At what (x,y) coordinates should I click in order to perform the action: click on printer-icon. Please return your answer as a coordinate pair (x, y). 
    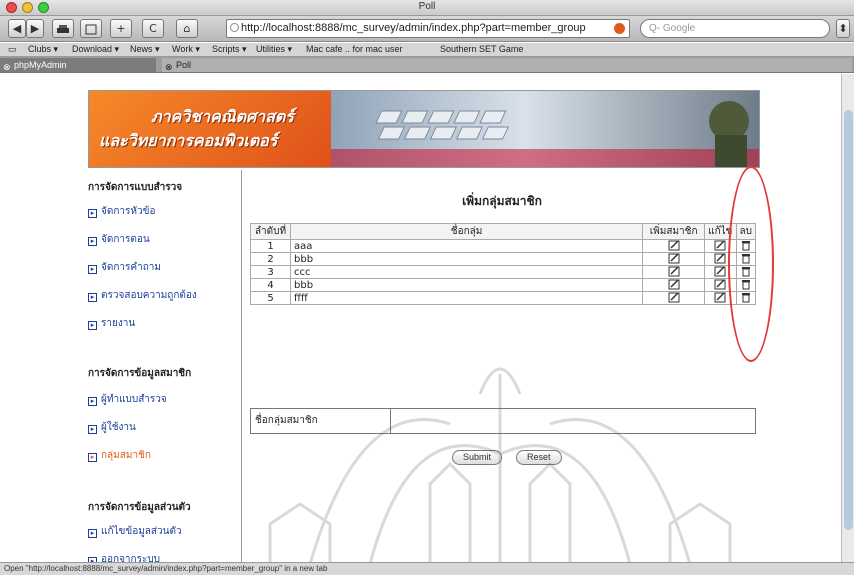
    Looking at the image, I should click on (63, 28).